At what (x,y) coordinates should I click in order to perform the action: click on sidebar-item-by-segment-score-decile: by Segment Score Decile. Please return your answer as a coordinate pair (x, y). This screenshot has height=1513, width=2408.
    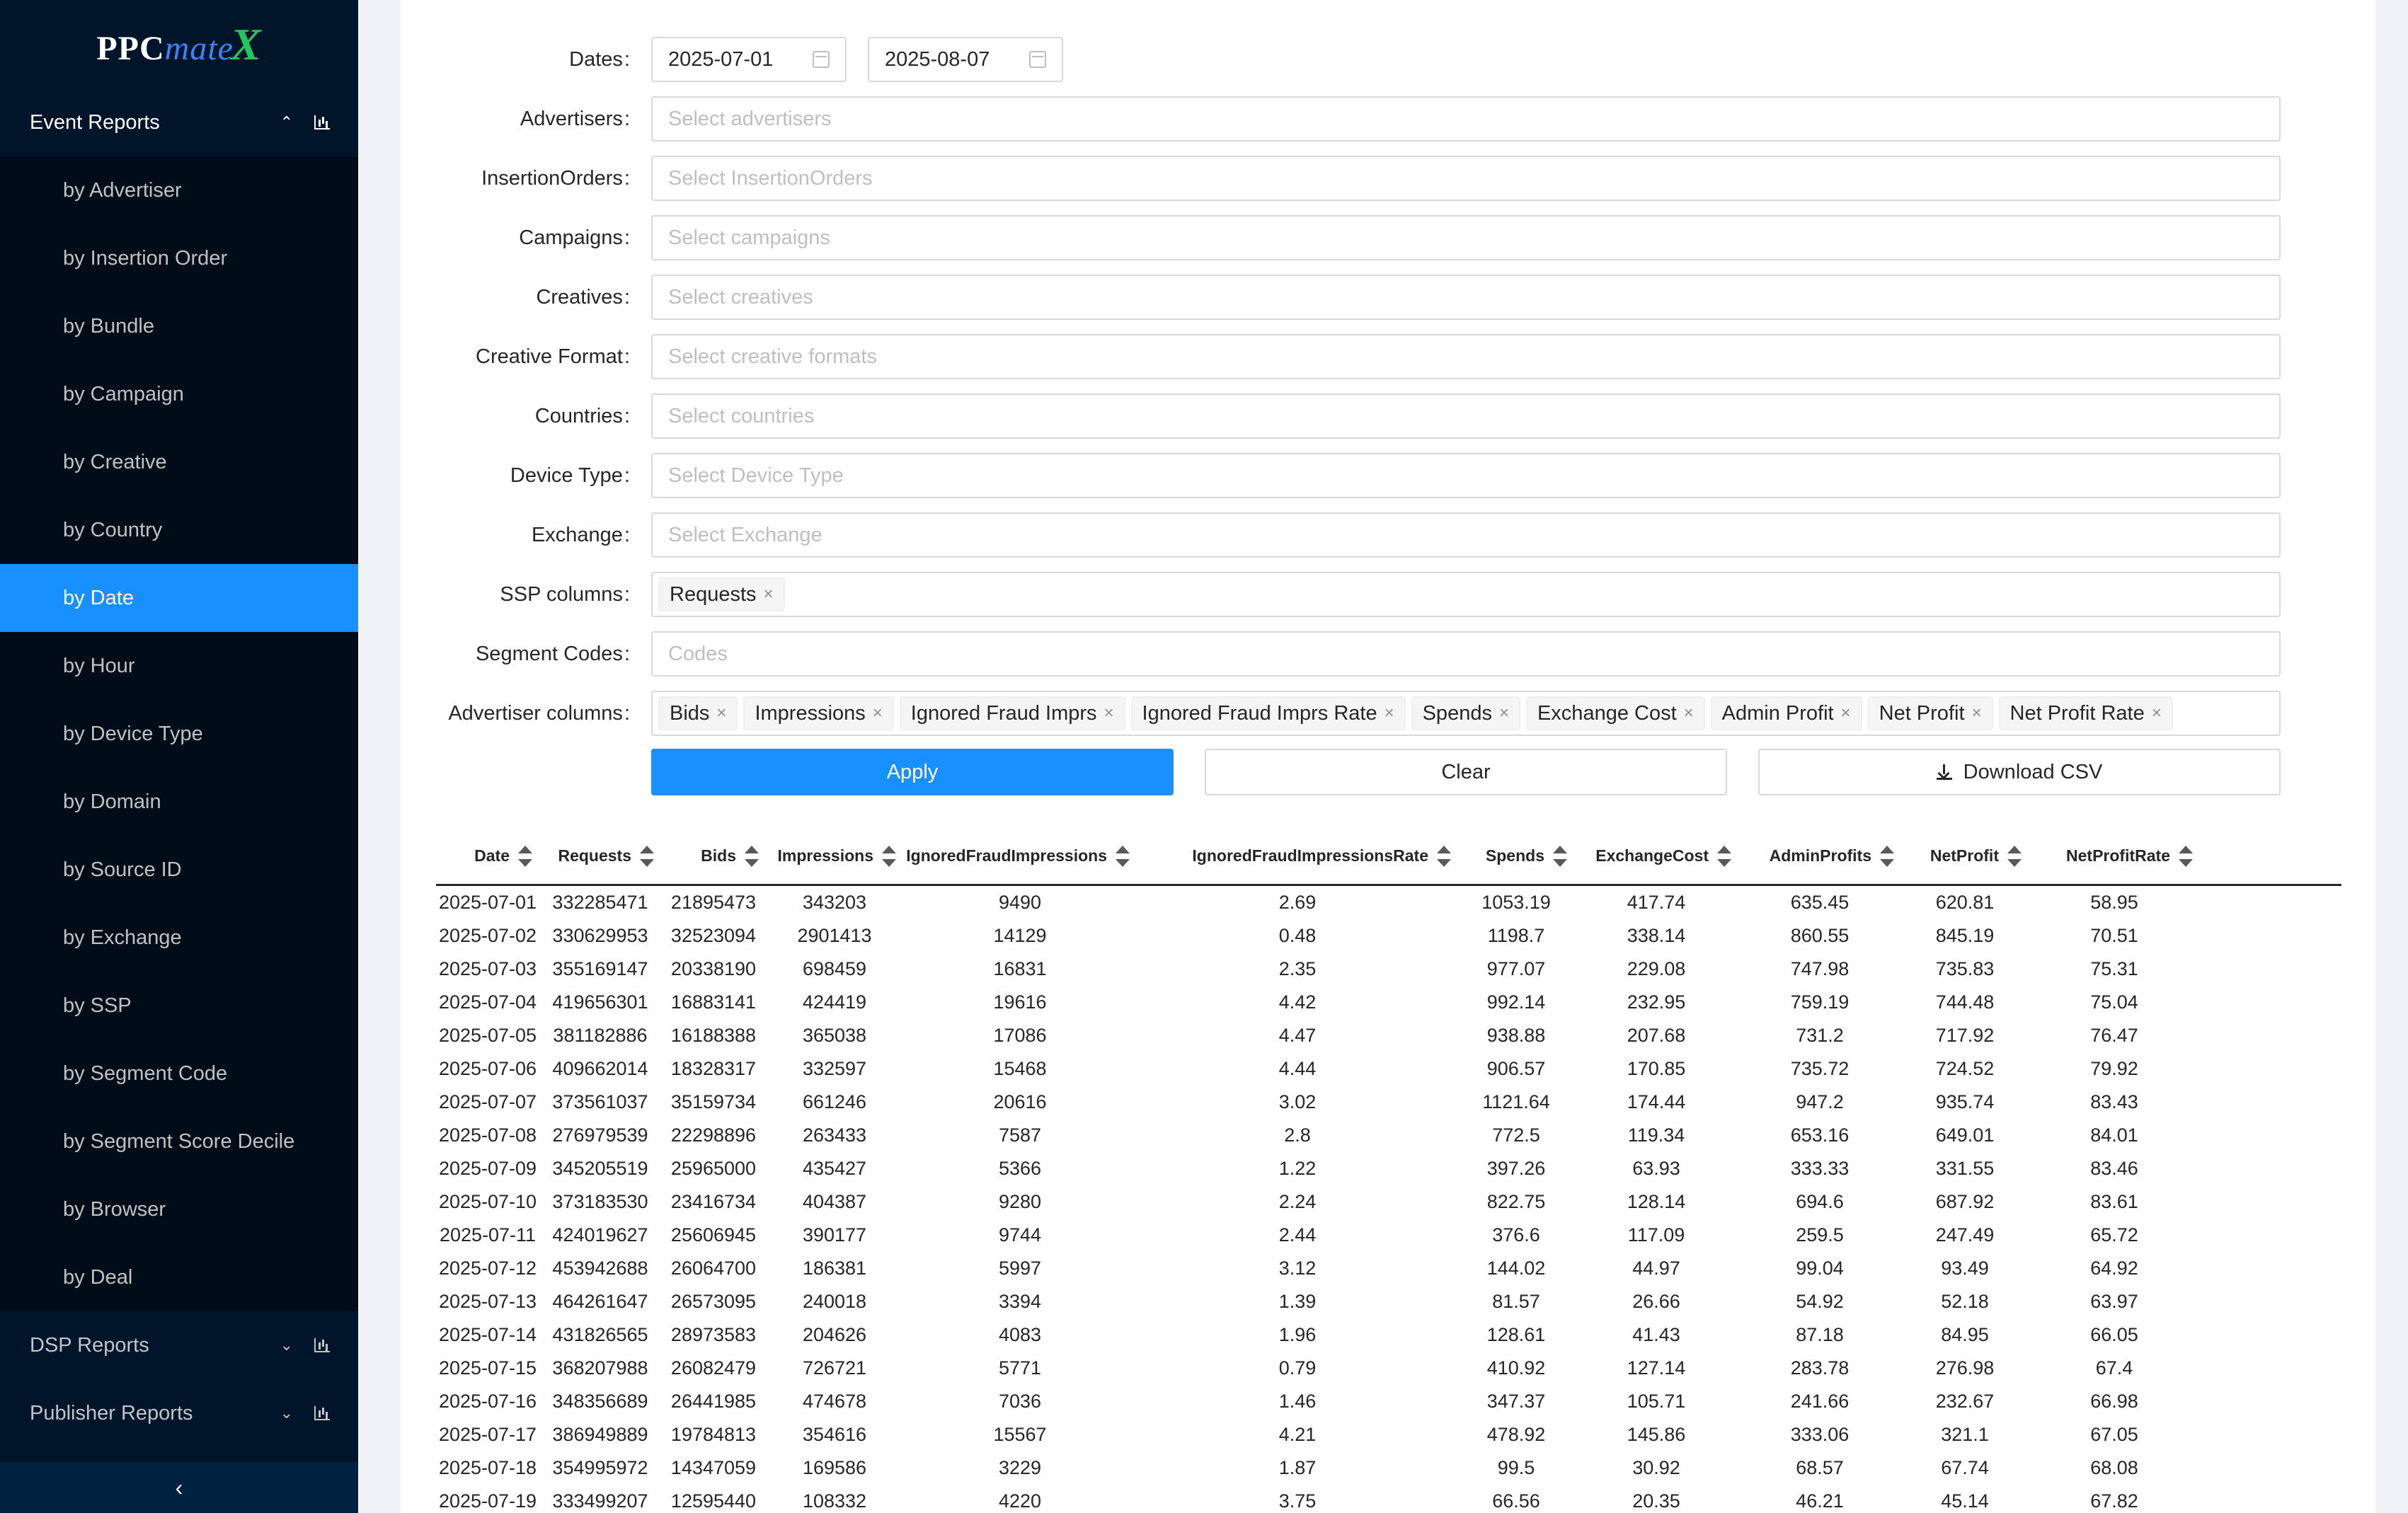
    Looking at the image, I should click on (179, 1141).